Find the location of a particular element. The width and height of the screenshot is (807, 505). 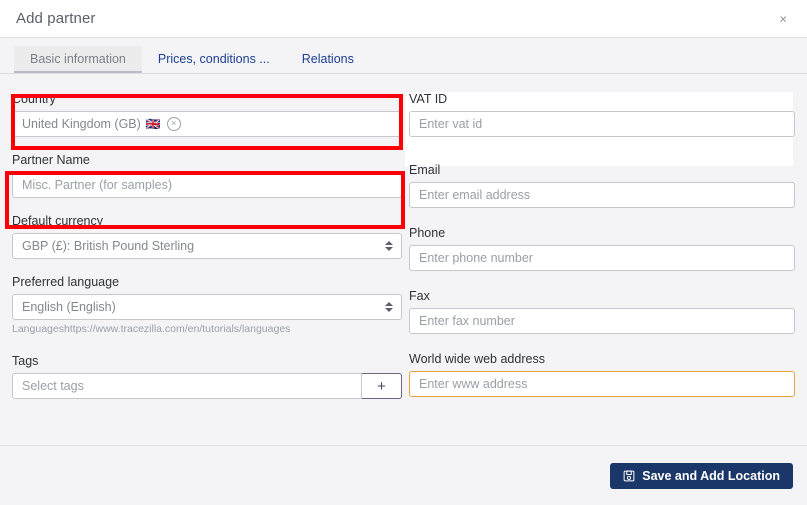

field-country: Country United Kingdom (GB) 🇬🇧 × is located at coordinates (207, 114).